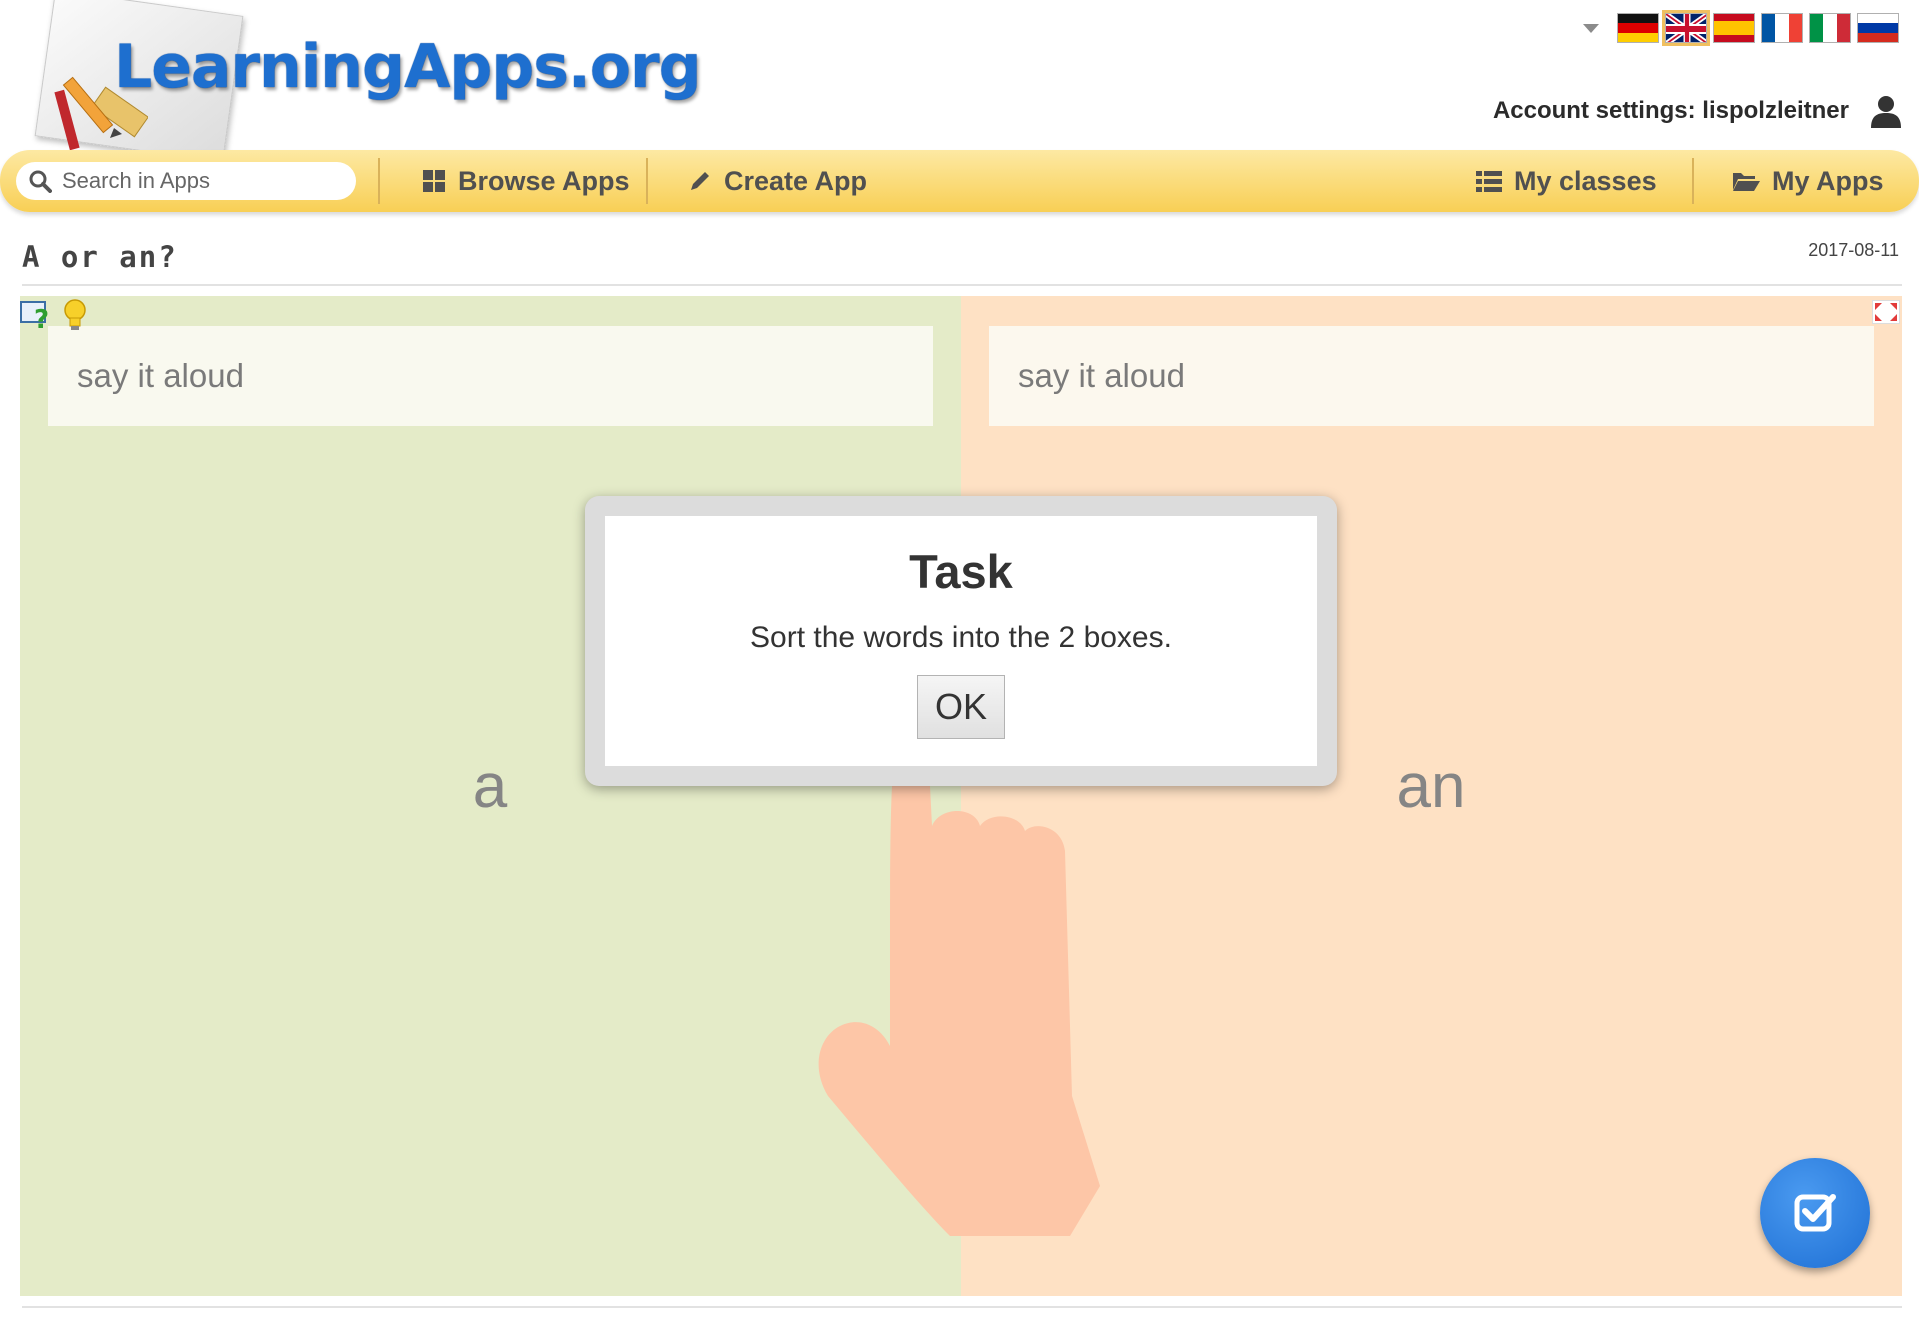 This screenshot has height=1317, width=1919. Describe the element at coordinates (100, 257) in the screenshot. I see `app-title: A or an?` at that location.